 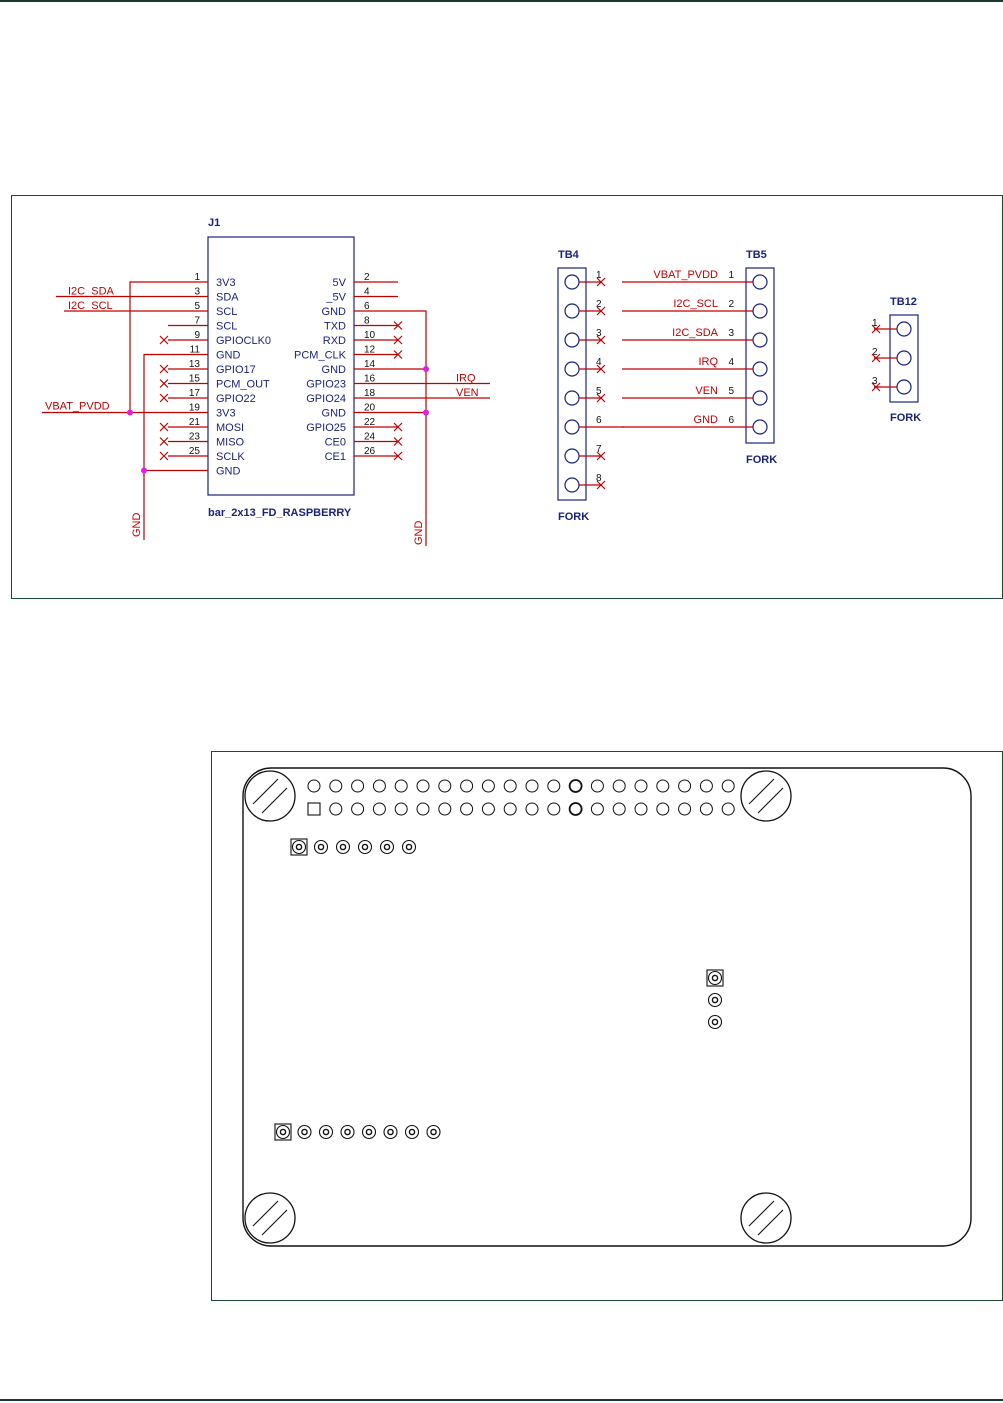 What do you see at coordinates (501, 1) in the screenshot?
I see `top-rule` at bounding box center [501, 1].